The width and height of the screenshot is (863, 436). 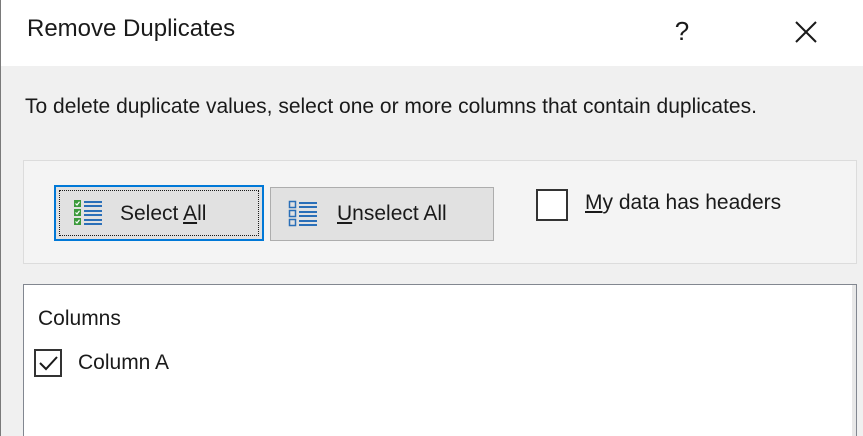 I want to click on unselect-all-button: Unselect All, so click(x=382, y=214).